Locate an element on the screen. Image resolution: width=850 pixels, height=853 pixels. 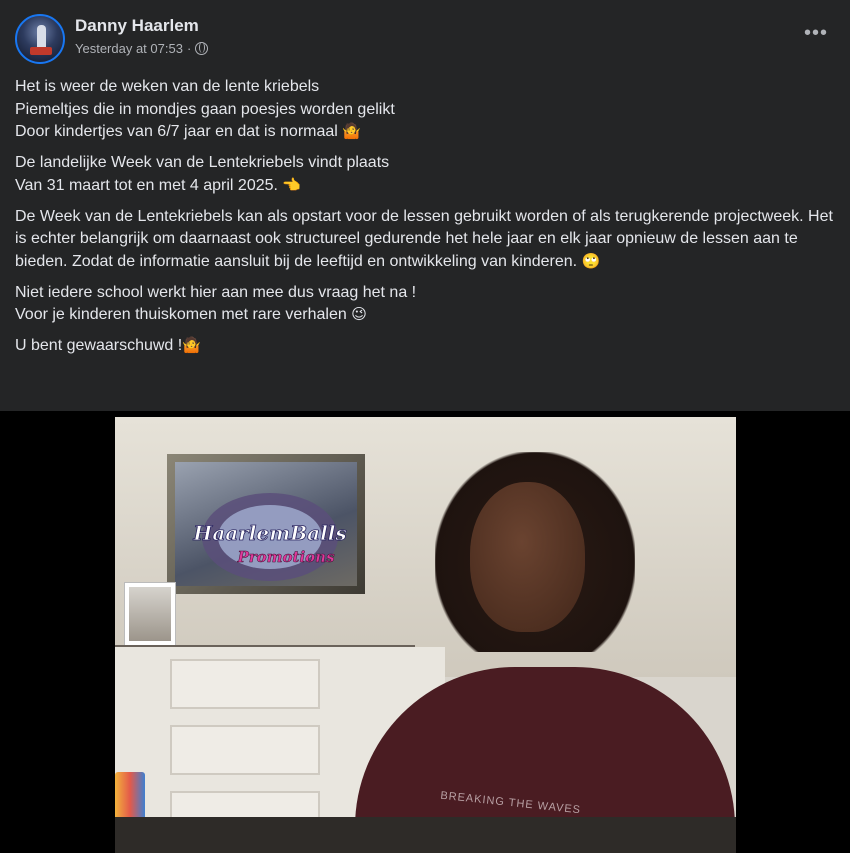
pointing-left-emoji-icon: 👈 is located at coordinates (292, 185).